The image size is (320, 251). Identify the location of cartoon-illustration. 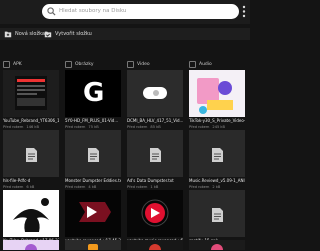
(217, 93).